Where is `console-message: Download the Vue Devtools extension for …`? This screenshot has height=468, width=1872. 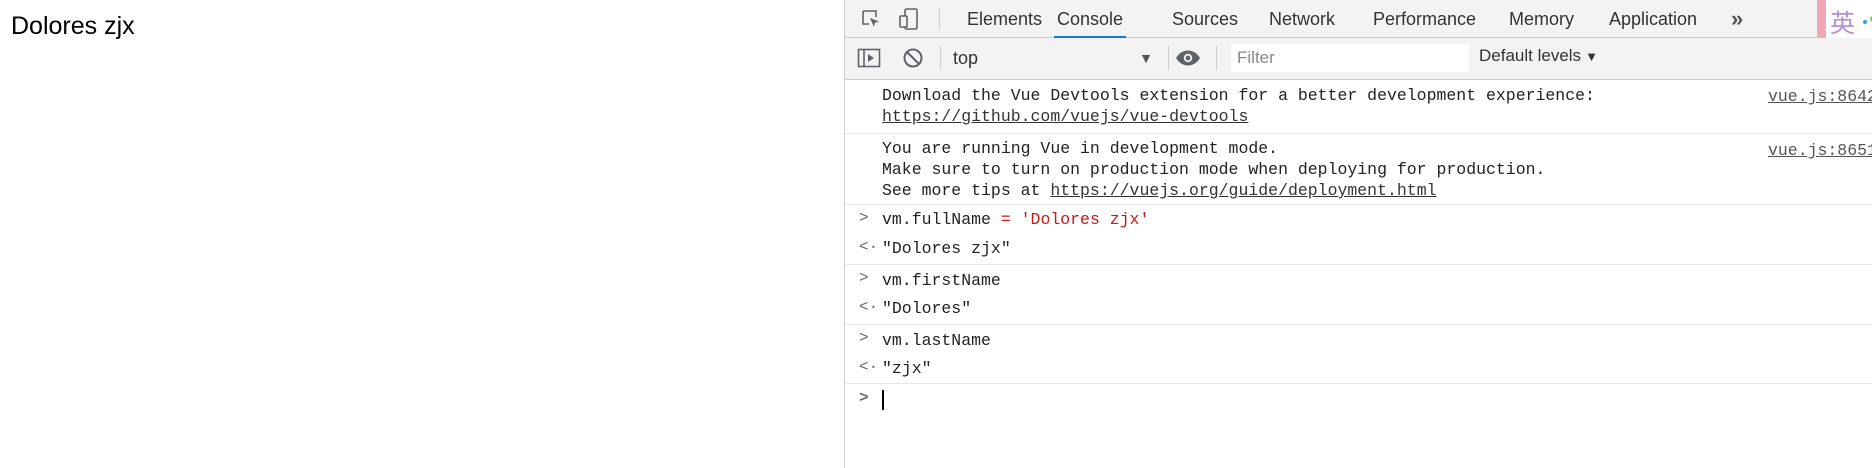
console-message: Download the Vue Devtools extension for … is located at coordinates (1358, 107).